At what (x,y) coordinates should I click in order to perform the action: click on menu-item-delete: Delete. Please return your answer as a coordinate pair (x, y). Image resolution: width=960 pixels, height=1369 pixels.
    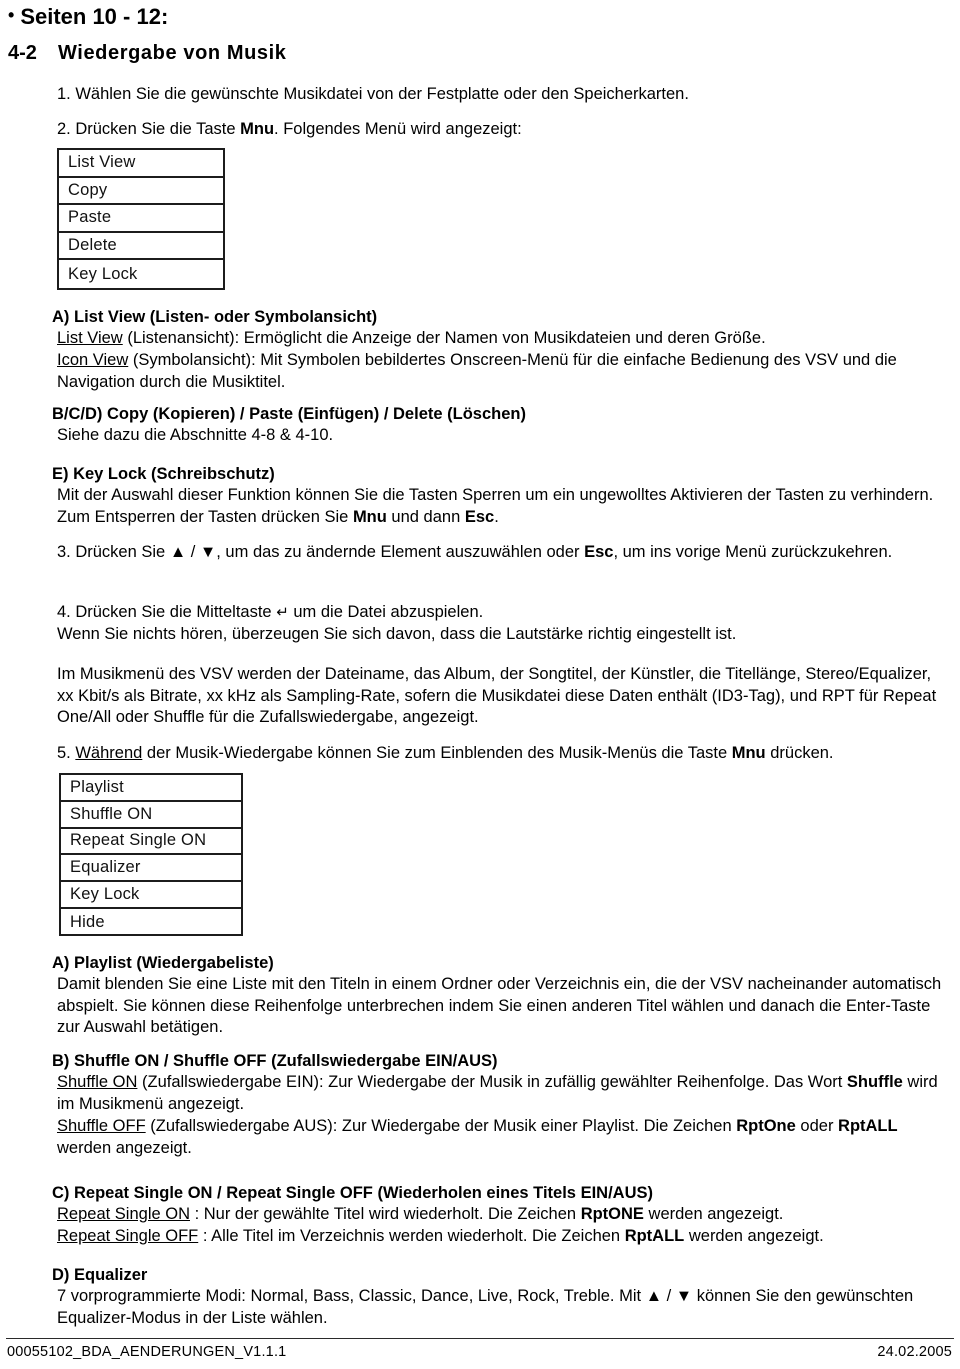
    Looking at the image, I should click on (141, 247).